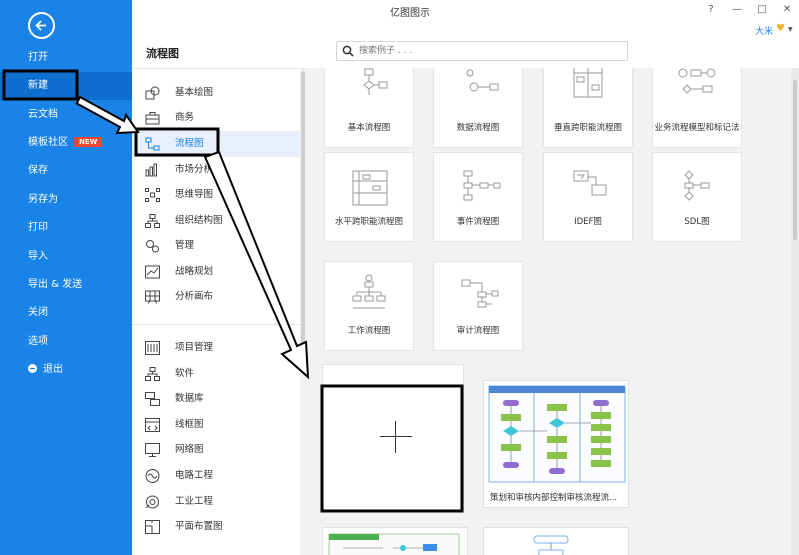  Describe the element at coordinates (66, 228) in the screenshot. I see `nav-print: 打印` at that location.